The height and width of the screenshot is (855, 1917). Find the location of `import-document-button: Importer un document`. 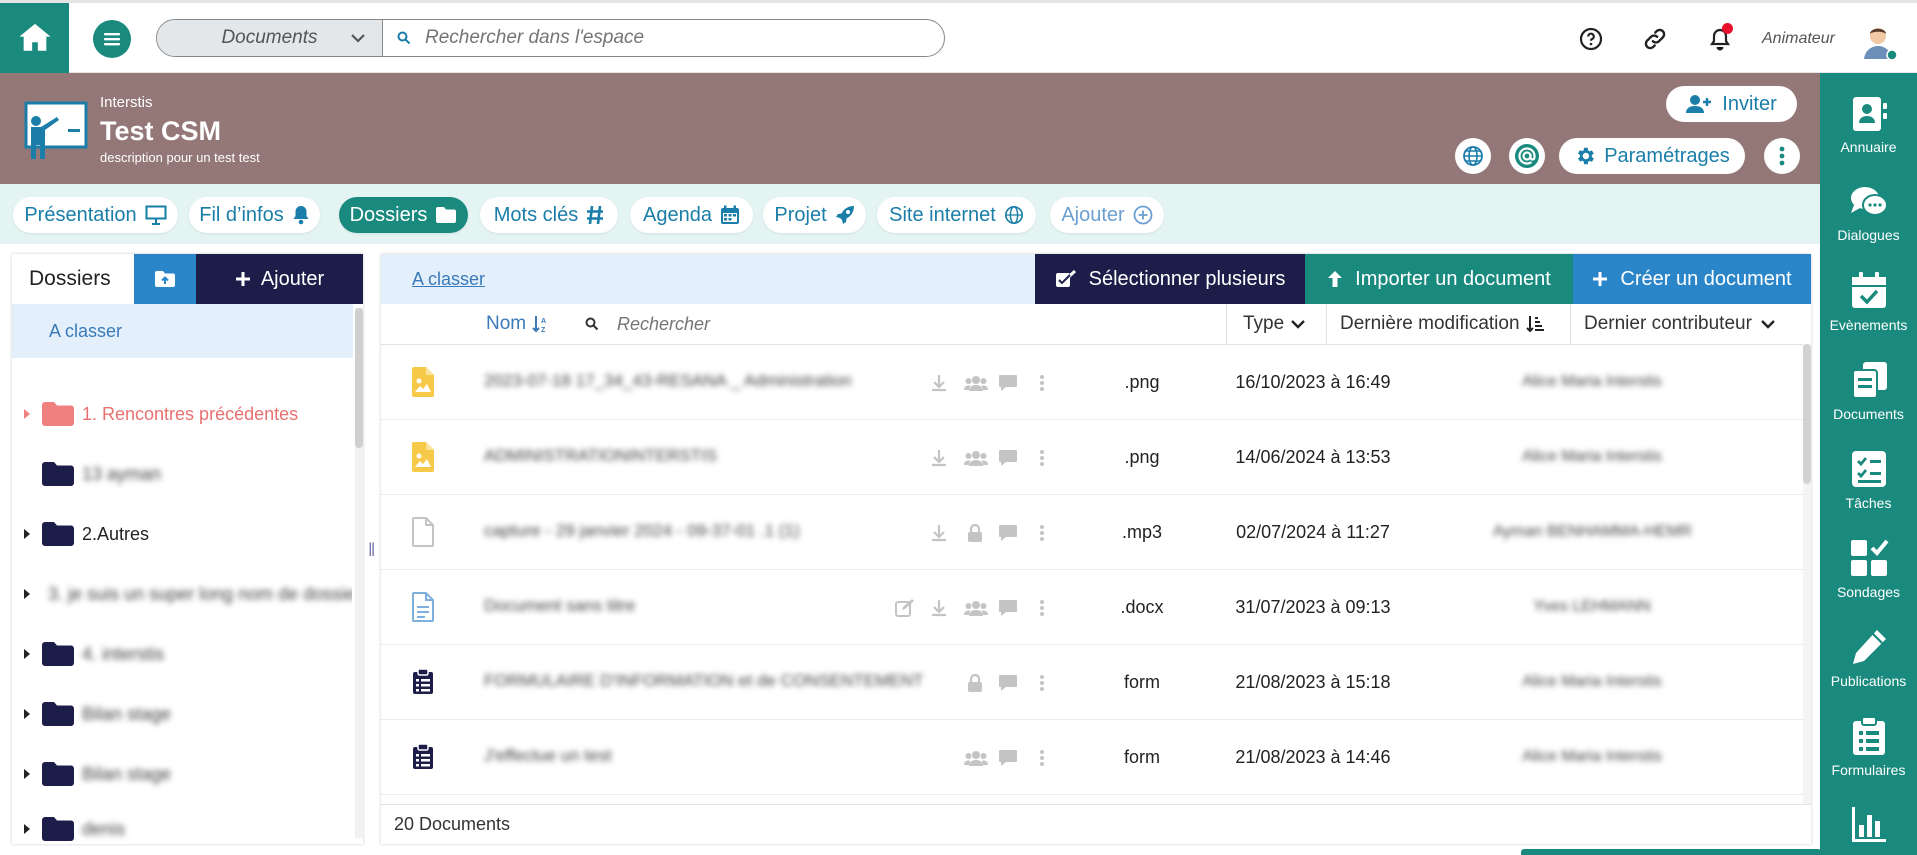

import-document-button: Importer un document is located at coordinates (1439, 279).